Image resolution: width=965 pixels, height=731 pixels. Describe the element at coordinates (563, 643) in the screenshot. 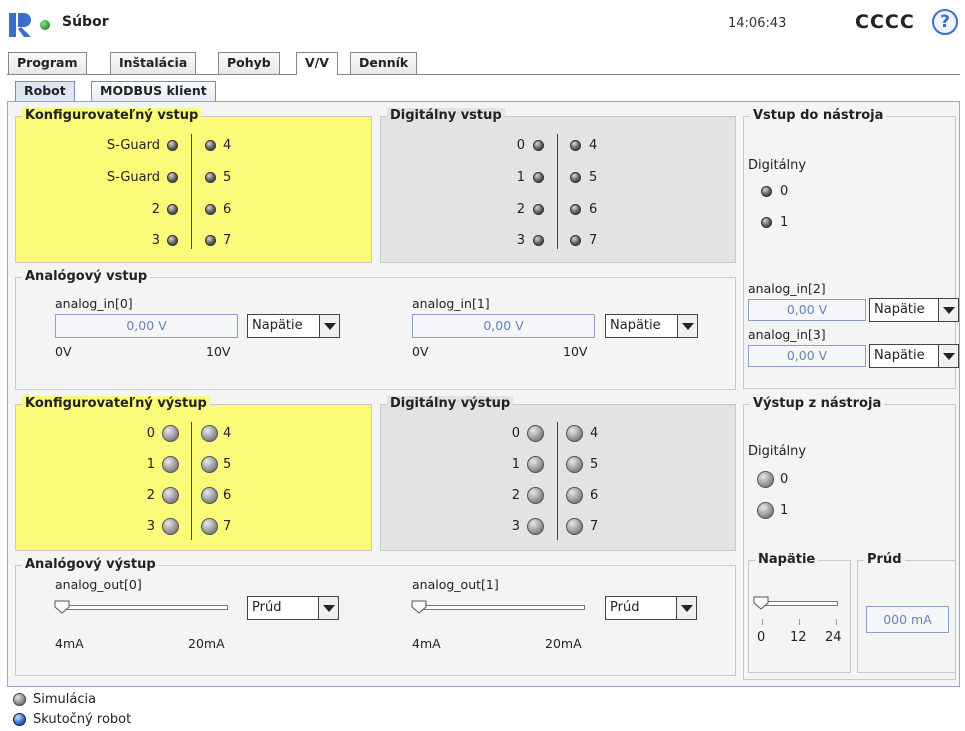

I see `analog-out-1-max: 20mA` at that location.